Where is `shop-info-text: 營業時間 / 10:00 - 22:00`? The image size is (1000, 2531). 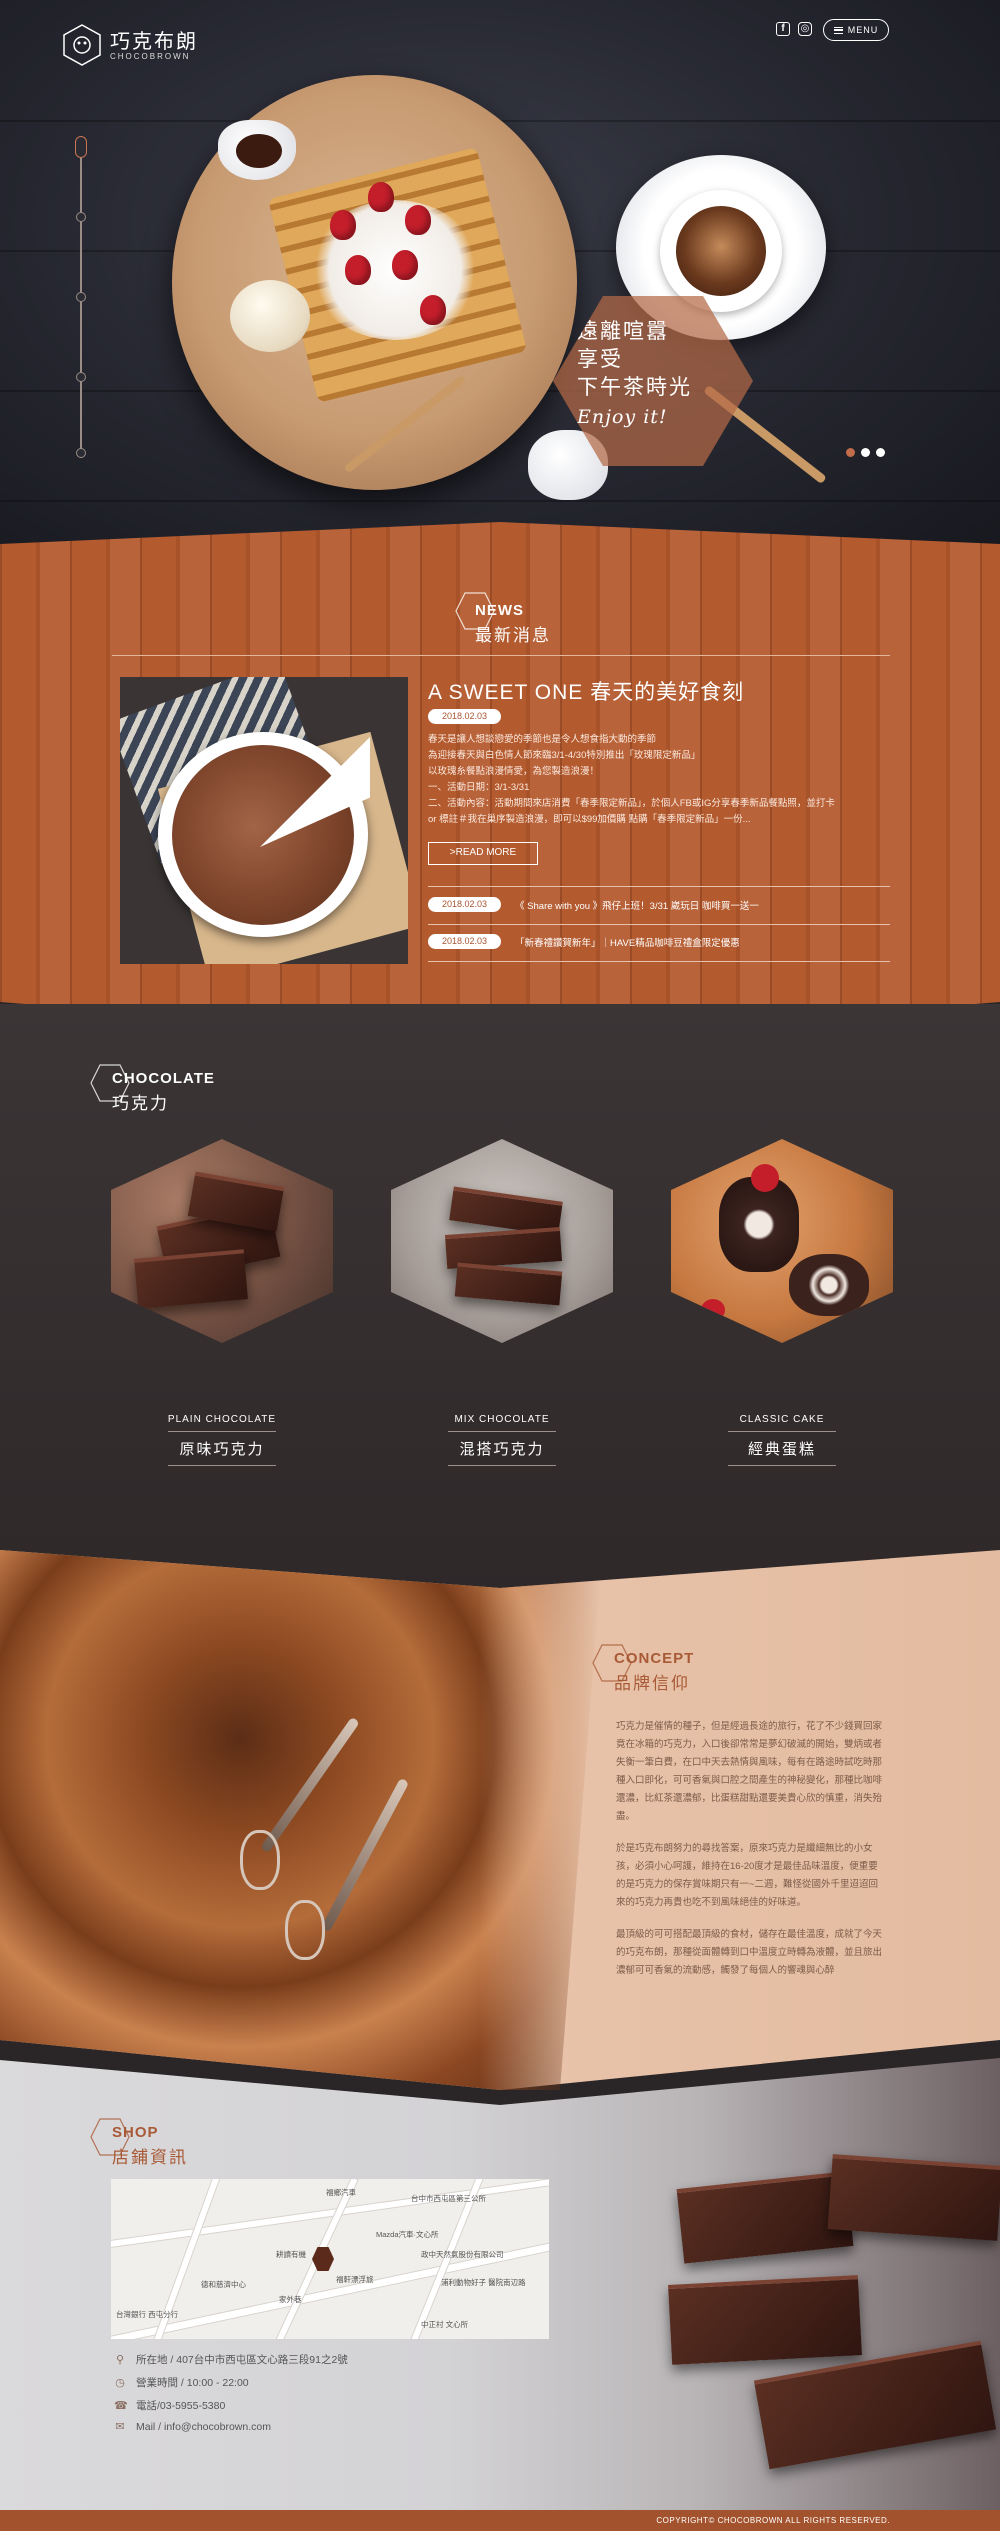 shop-info-text: 營業時間 / 10:00 - 22:00 is located at coordinates (192, 2383).